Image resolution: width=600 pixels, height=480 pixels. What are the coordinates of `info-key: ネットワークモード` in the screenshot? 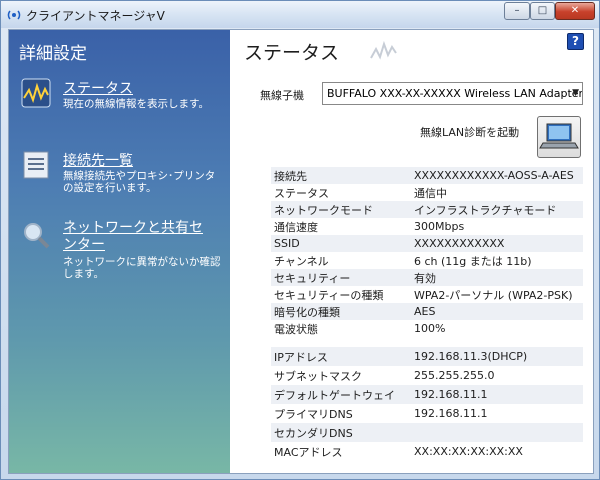 It's located at (341, 209).